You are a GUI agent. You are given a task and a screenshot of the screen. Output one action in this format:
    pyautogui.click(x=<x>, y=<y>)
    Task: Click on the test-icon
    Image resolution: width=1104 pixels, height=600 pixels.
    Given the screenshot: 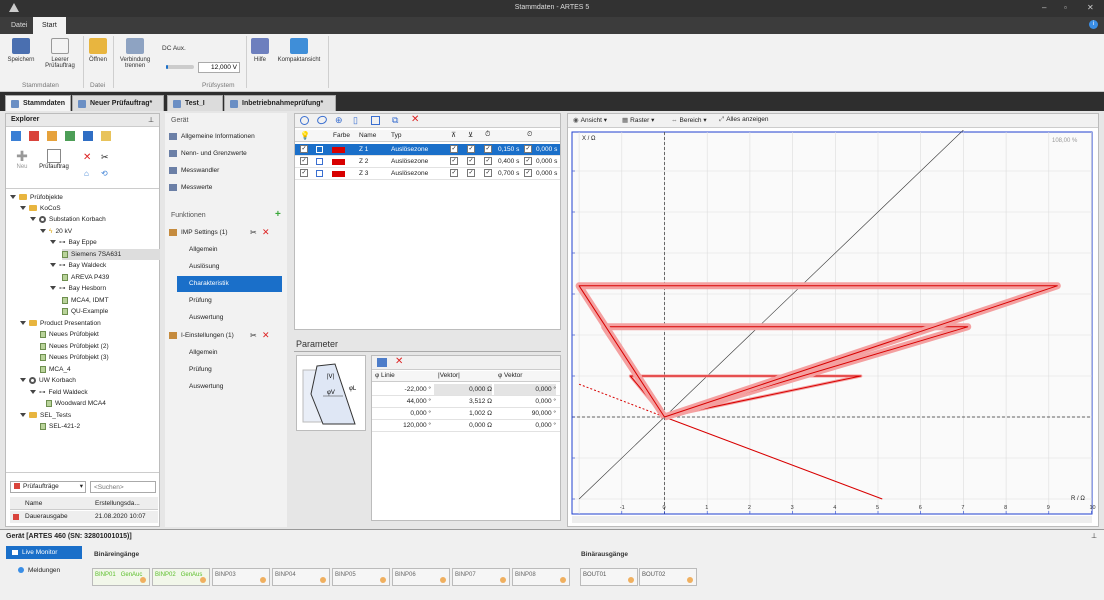 What is the action you would take?
    pyautogui.click(x=34, y=136)
    